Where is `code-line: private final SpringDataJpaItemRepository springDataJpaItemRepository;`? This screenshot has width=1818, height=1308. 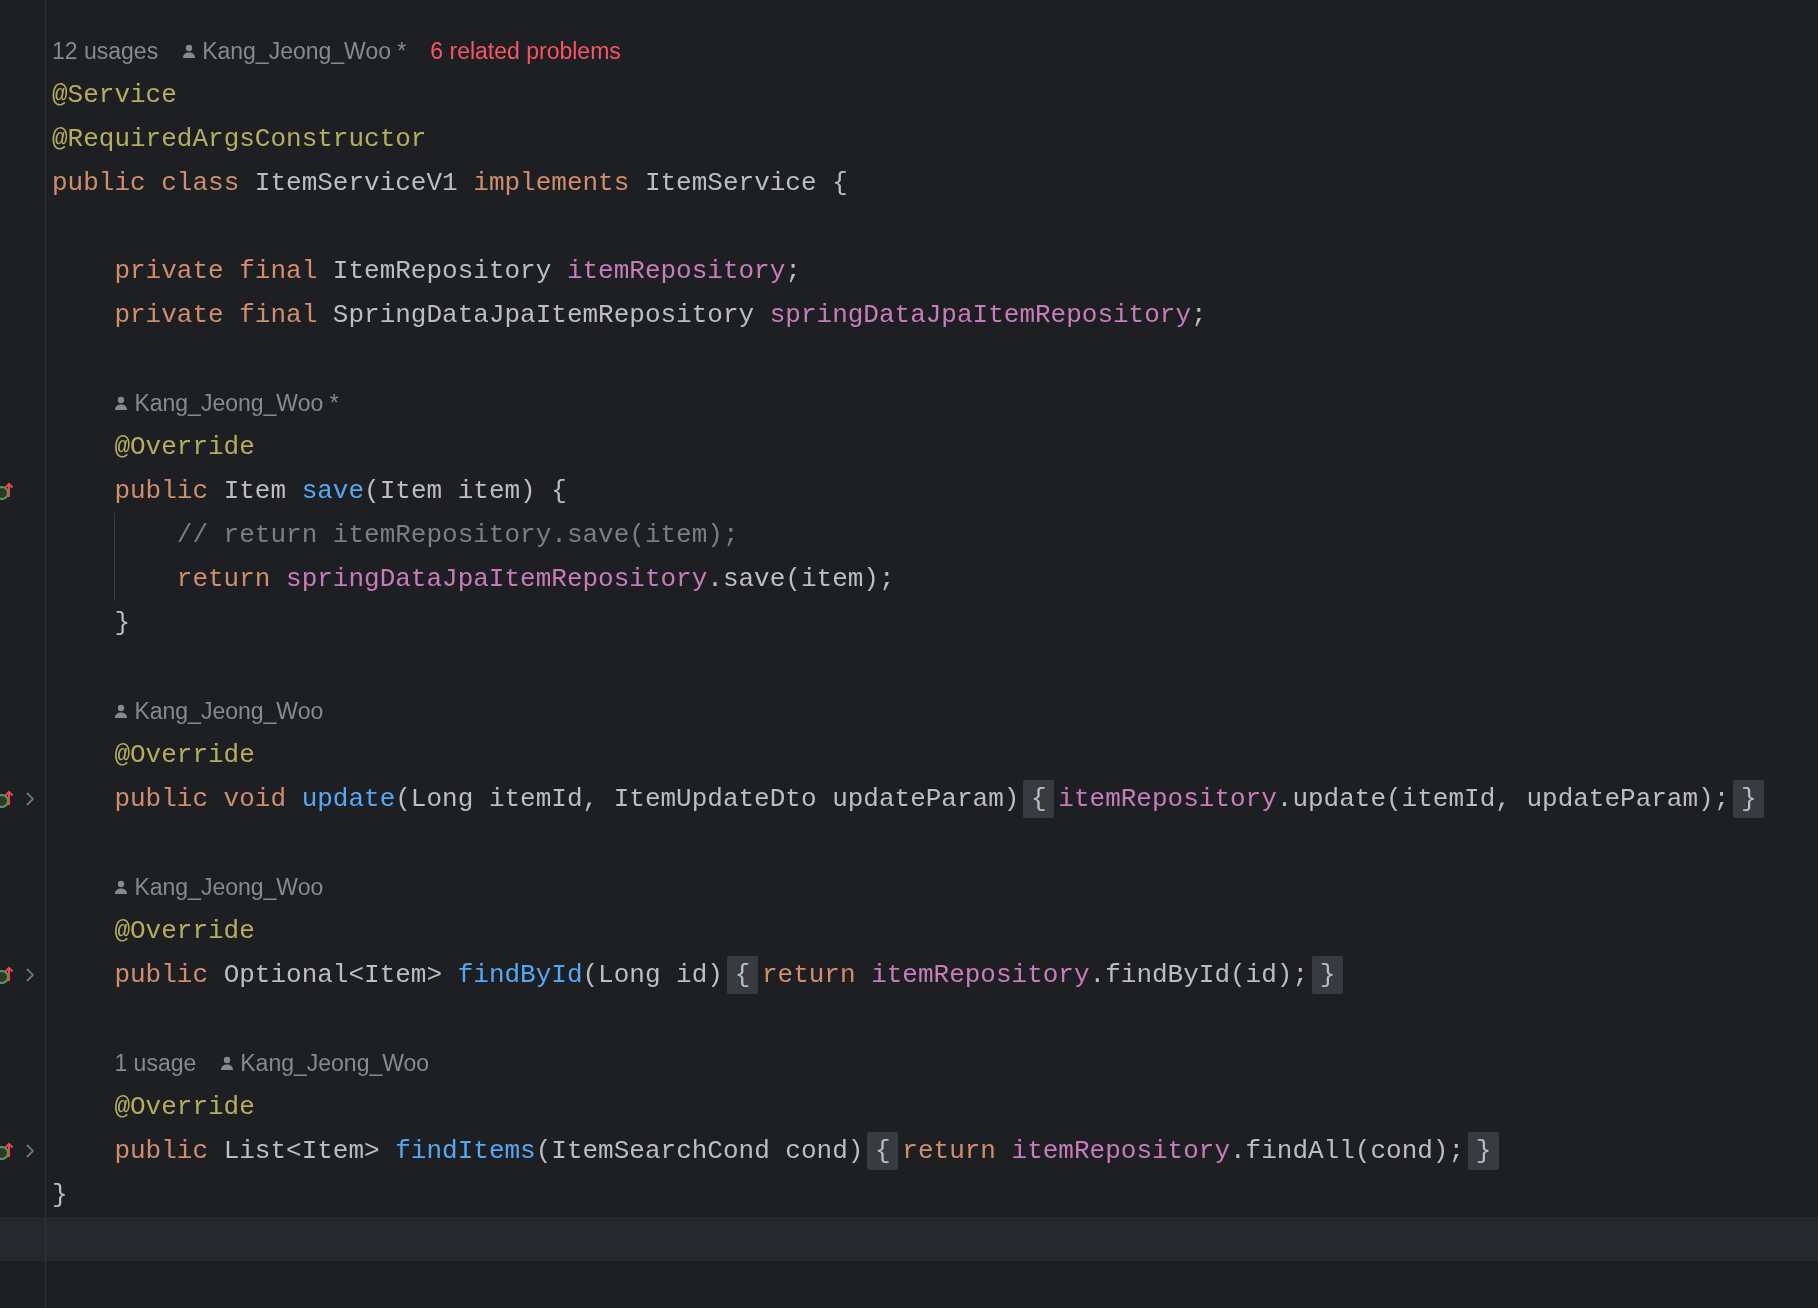
code-line: private final SpringDataJpaItemRepository springDataJpaItemRepository; is located at coordinates (660, 315).